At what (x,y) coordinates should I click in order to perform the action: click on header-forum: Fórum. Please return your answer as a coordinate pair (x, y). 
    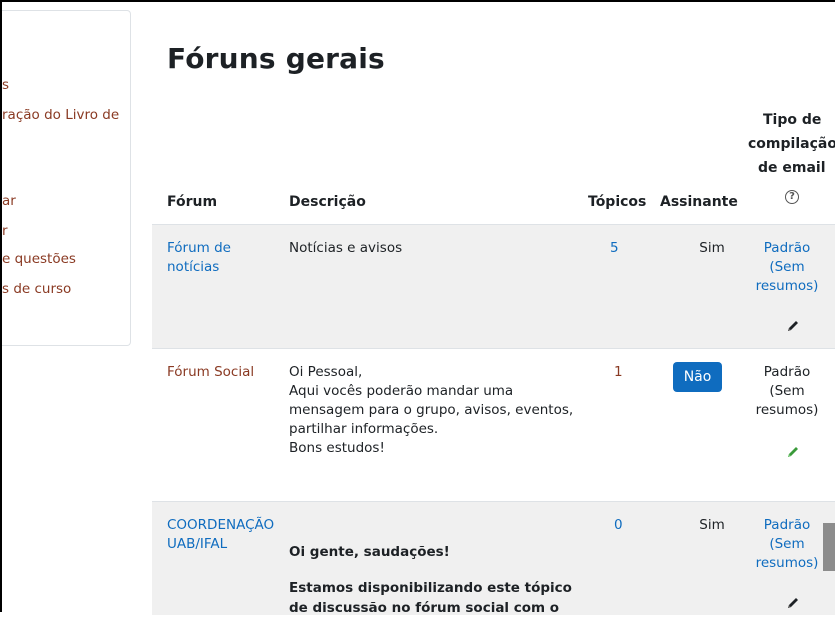
    Looking at the image, I should click on (192, 202).